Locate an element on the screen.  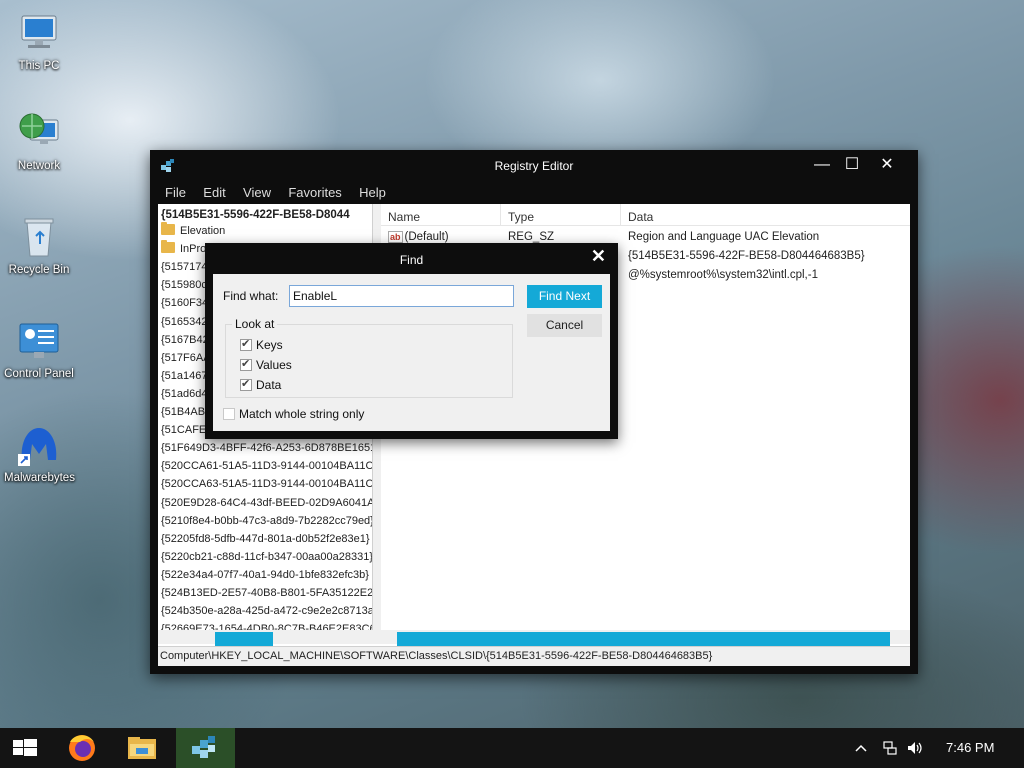
values-checkbox: Values is located at coordinates (266, 364).